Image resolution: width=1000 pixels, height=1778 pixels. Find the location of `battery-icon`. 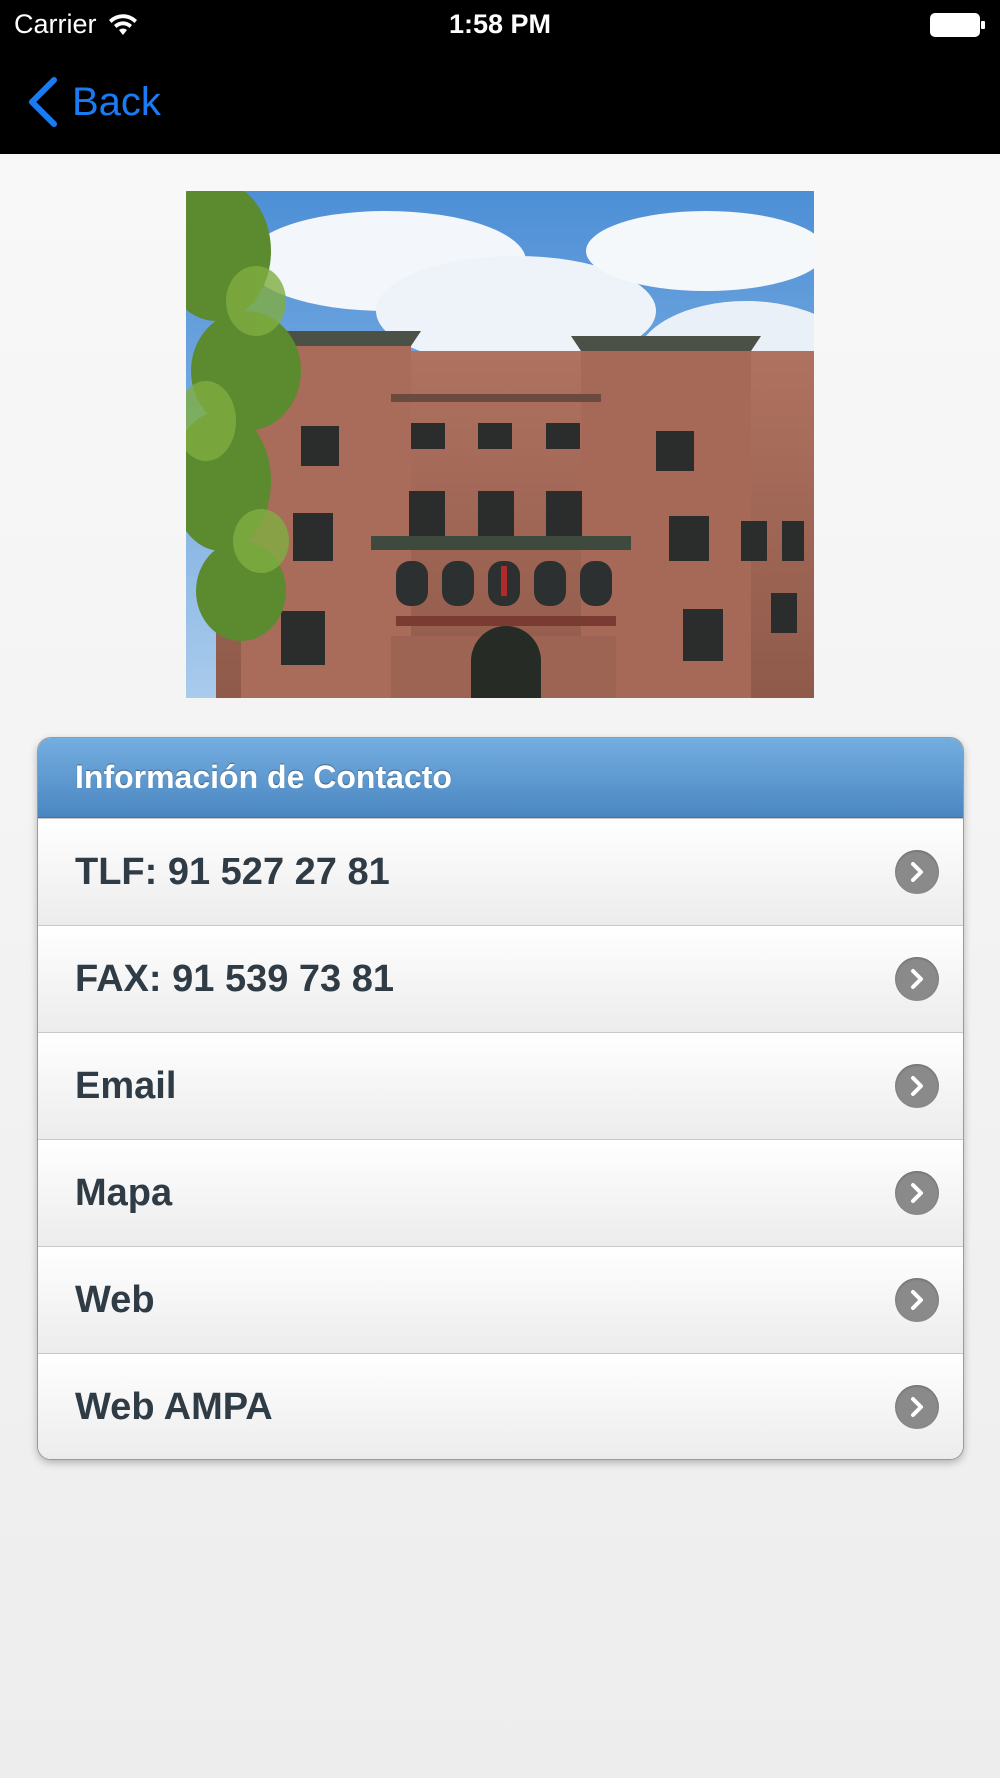

battery-icon is located at coordinates (958, 25).